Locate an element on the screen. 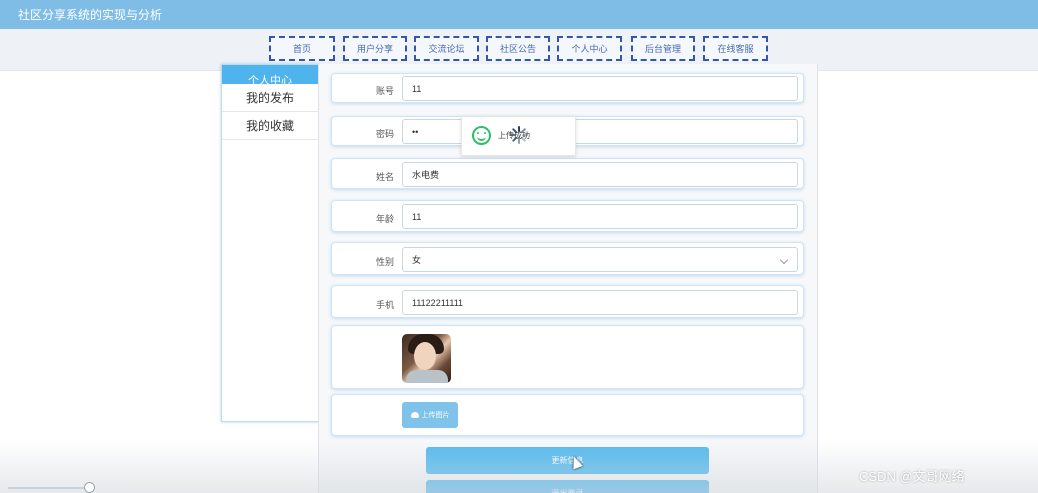 This screenshot has width=1038, height=493. sidebar-item-my-favorites: 我的收藏 is located at coordinates (270, 126).